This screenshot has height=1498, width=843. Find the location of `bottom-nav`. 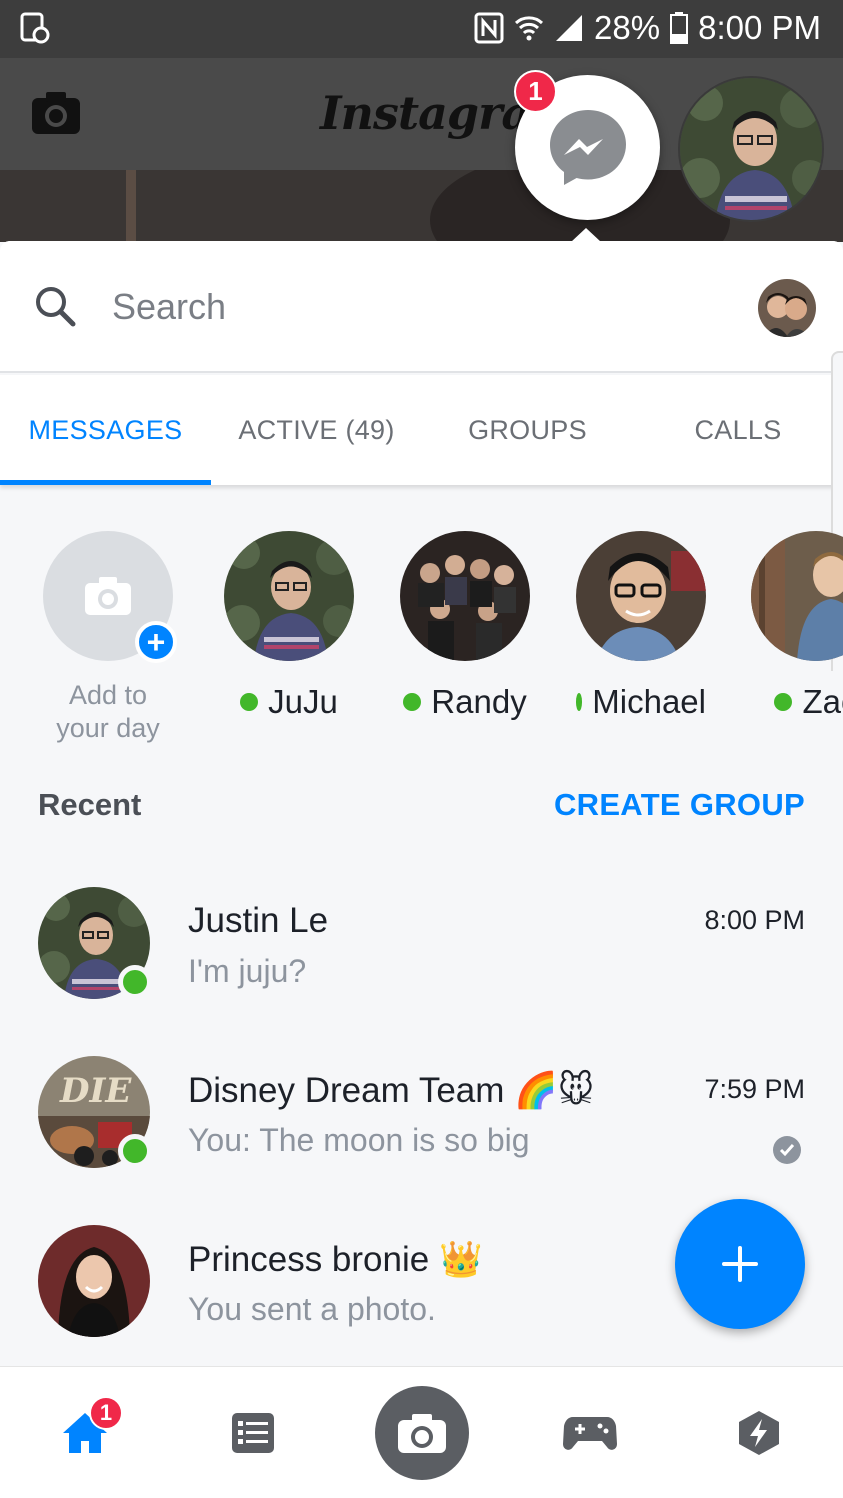

bottom-nav is located at coordinates (421, 1432).